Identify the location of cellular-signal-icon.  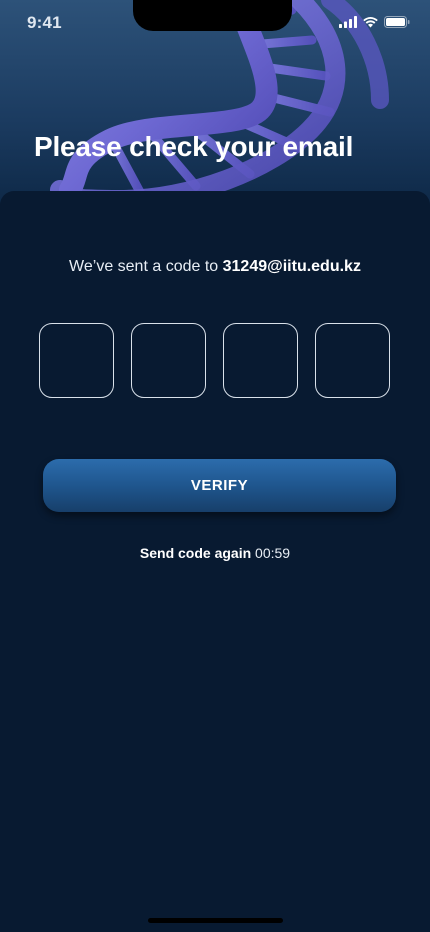
(348, 22).